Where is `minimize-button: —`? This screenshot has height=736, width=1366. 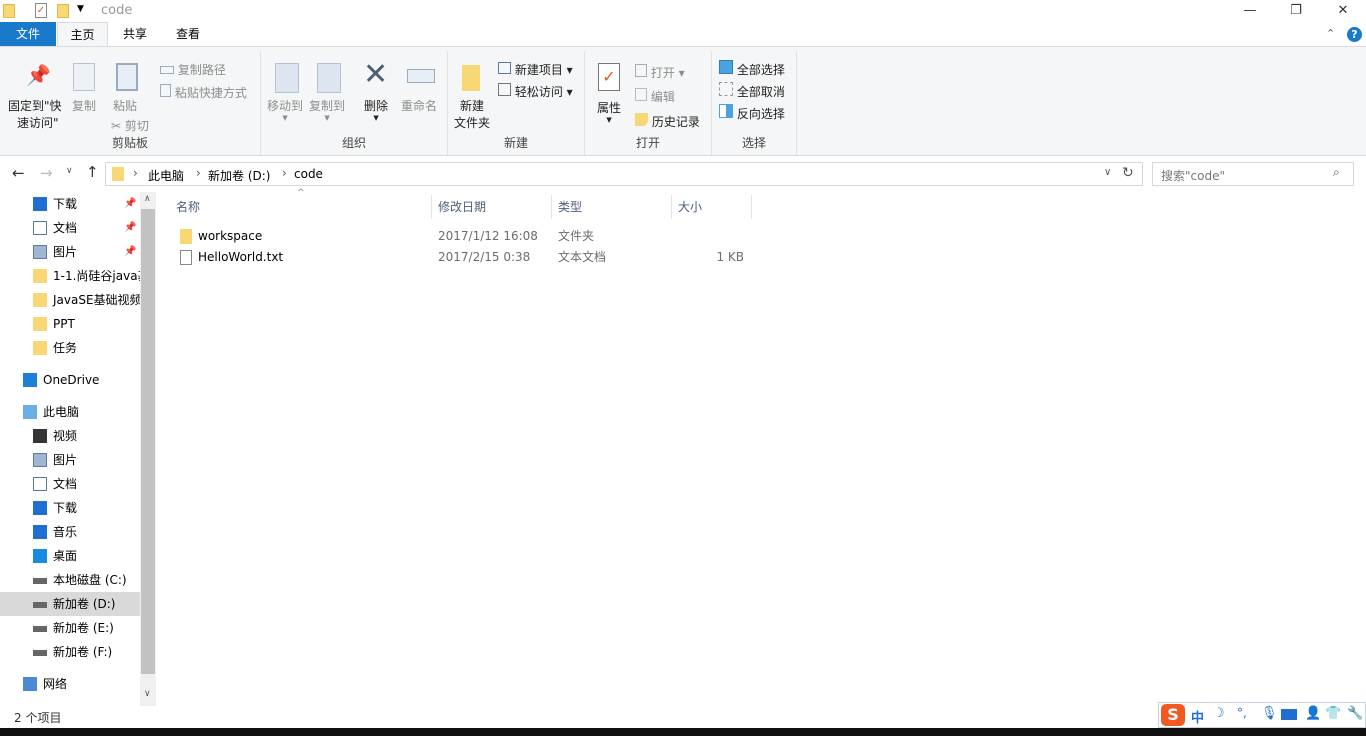 minimize-button: — is located at coordinates (1250, 11).